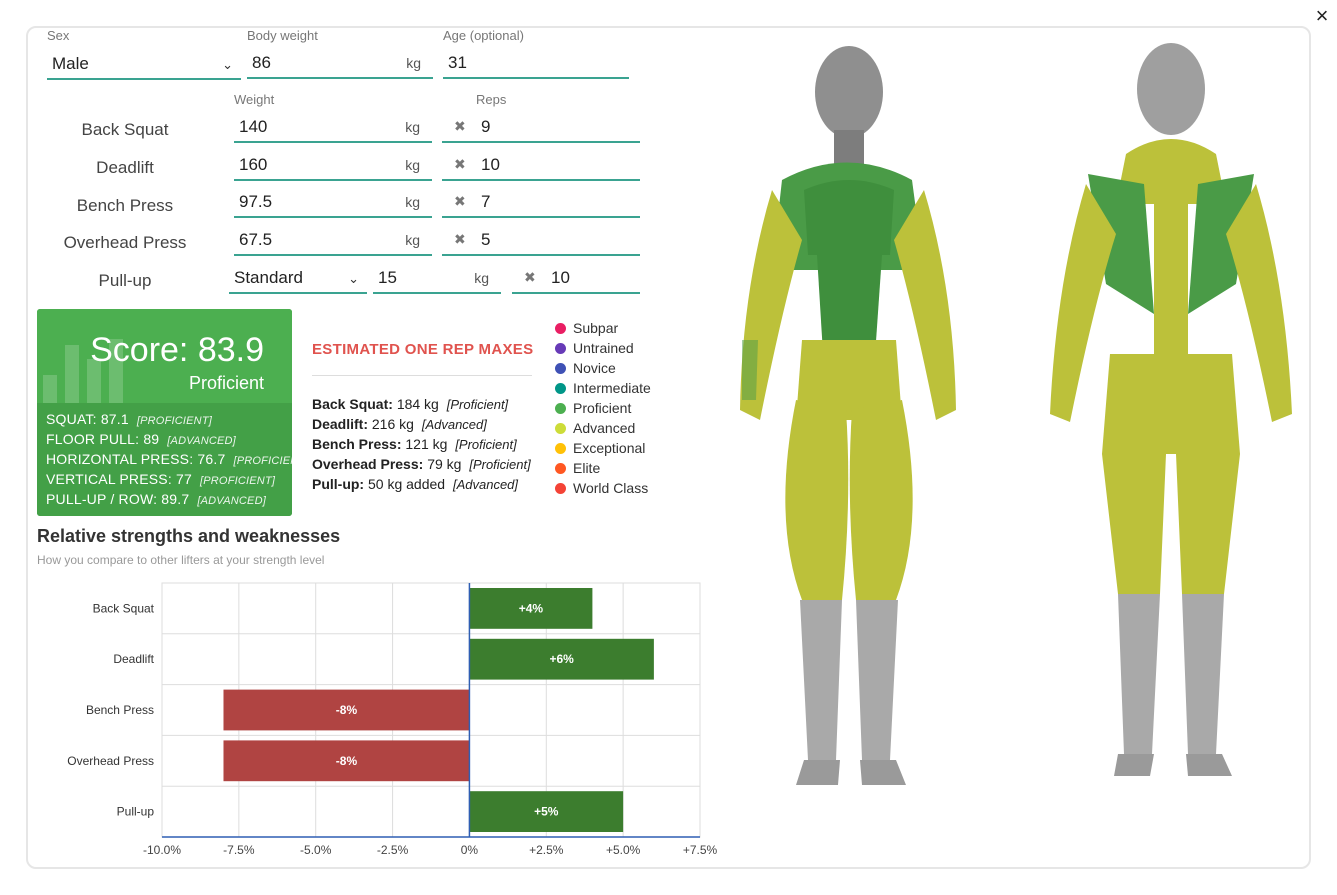 This screenshot has width=1337, height=895. I want to click on bar-label: +6%, so click(561, 659).